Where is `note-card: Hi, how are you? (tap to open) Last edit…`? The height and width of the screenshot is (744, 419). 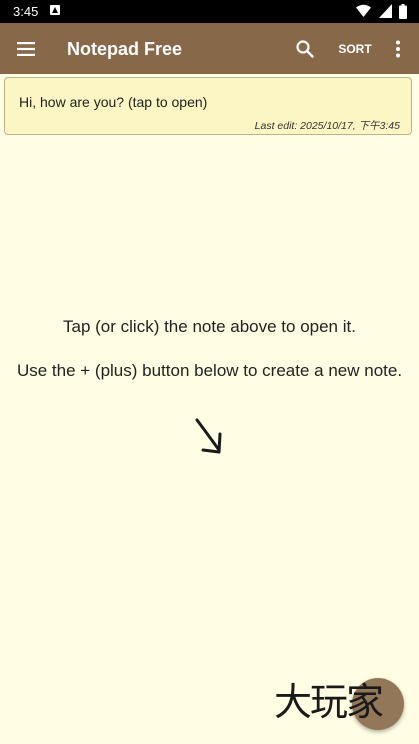 note-card: Hi, how are you? (tap to open) Last edit… is located at coordinates (208, 106).